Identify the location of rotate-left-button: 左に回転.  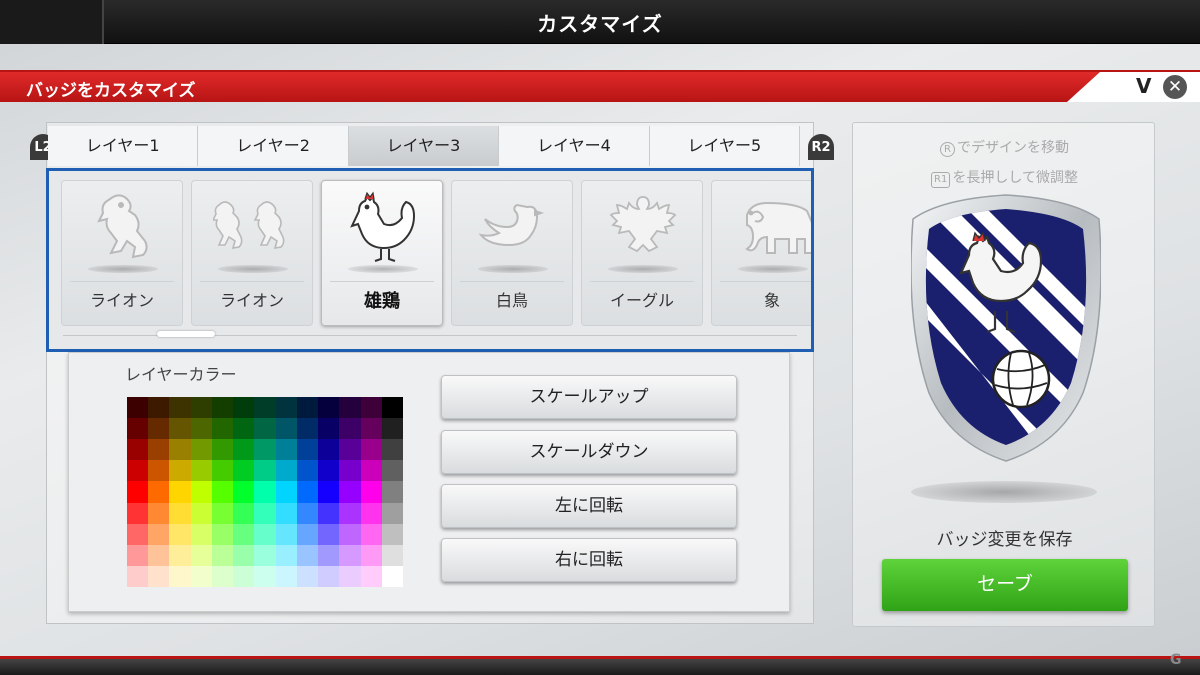
(589, 506).